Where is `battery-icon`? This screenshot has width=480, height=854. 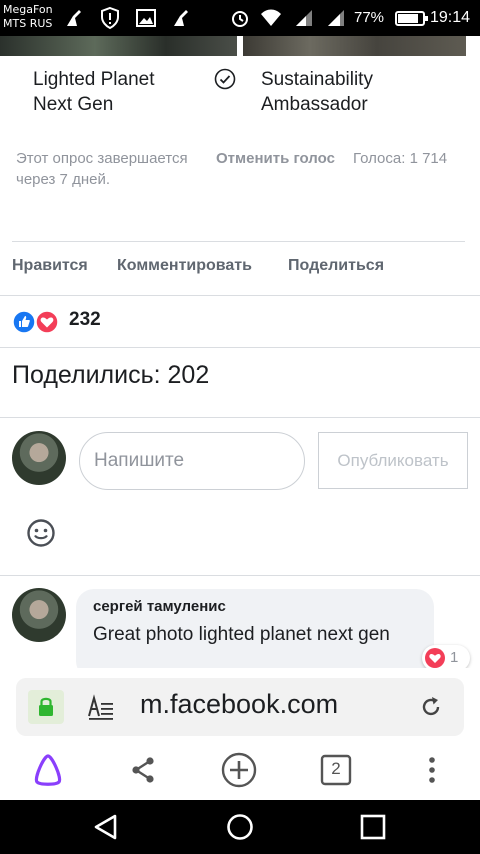
battery-icon is located at coordinates (411, 18).